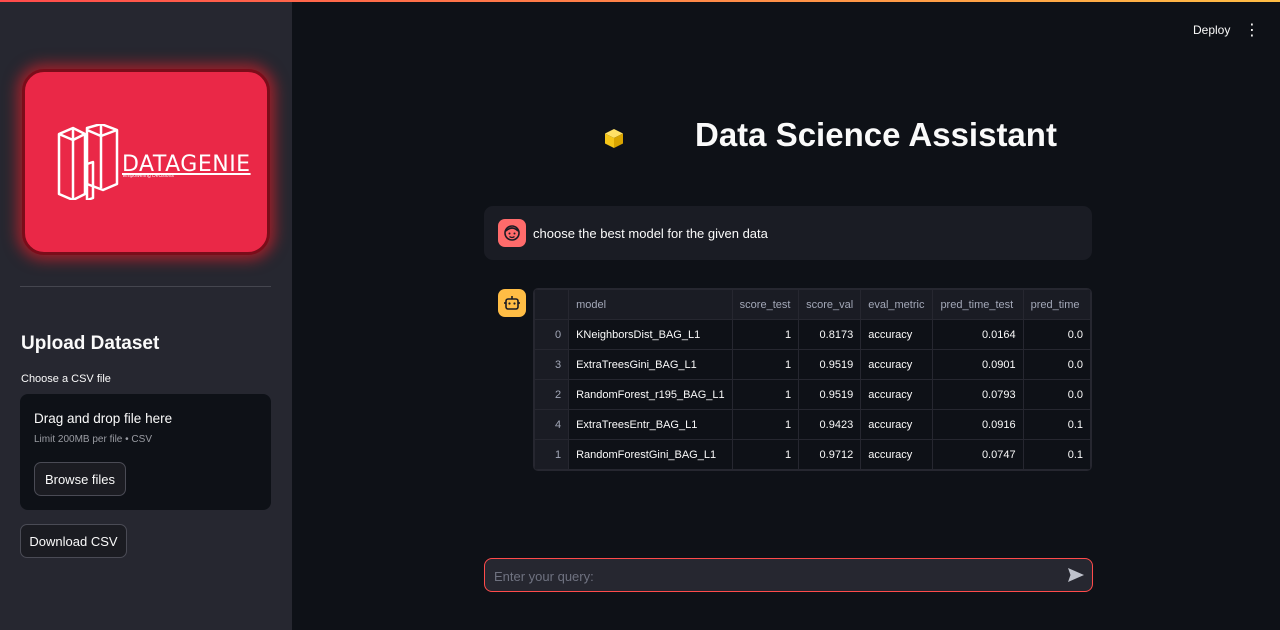 This screenshot has width=1280, height=630. What do you see at coordinates (148, 176) in the screenshot?
I see `logo-tagline: Empowering Decisions` at bounding box center [148, 176].